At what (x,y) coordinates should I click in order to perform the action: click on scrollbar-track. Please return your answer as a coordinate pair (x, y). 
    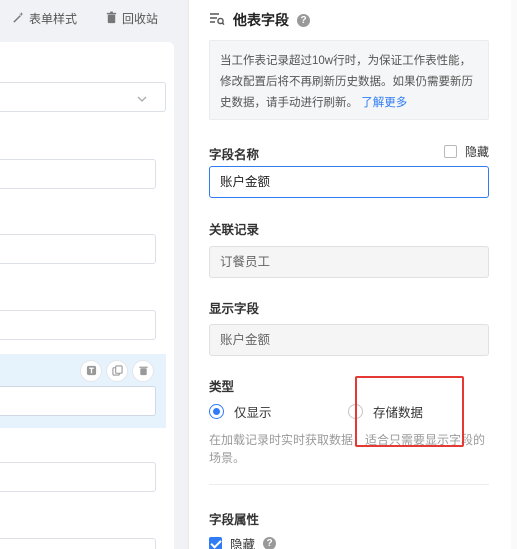
    Looking at the image, I should click on (514, 274).